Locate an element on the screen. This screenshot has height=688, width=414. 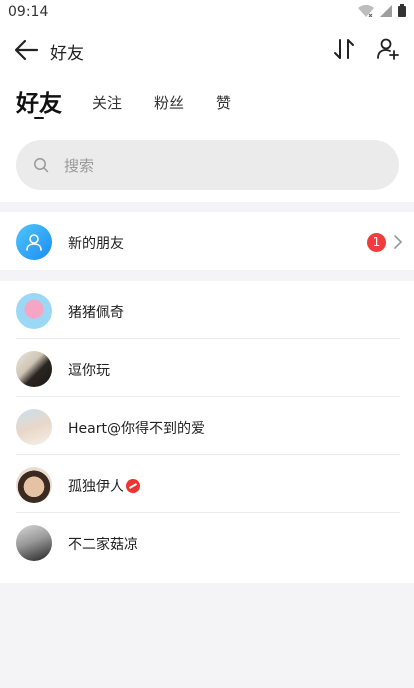
lipstick-emoji-icon is located at coordinates (133, 486).